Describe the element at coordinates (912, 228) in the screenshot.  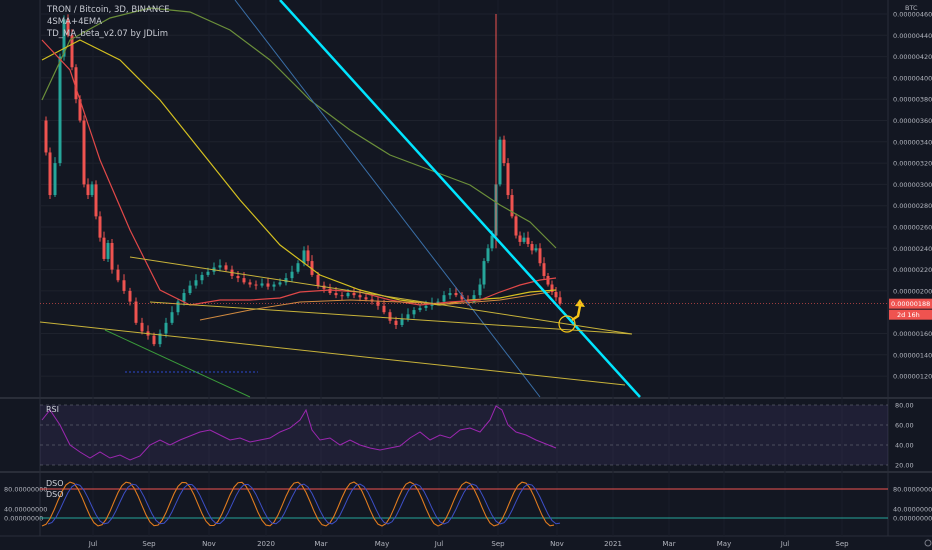
I see `price-tick-label: 0.00000260` at that location.